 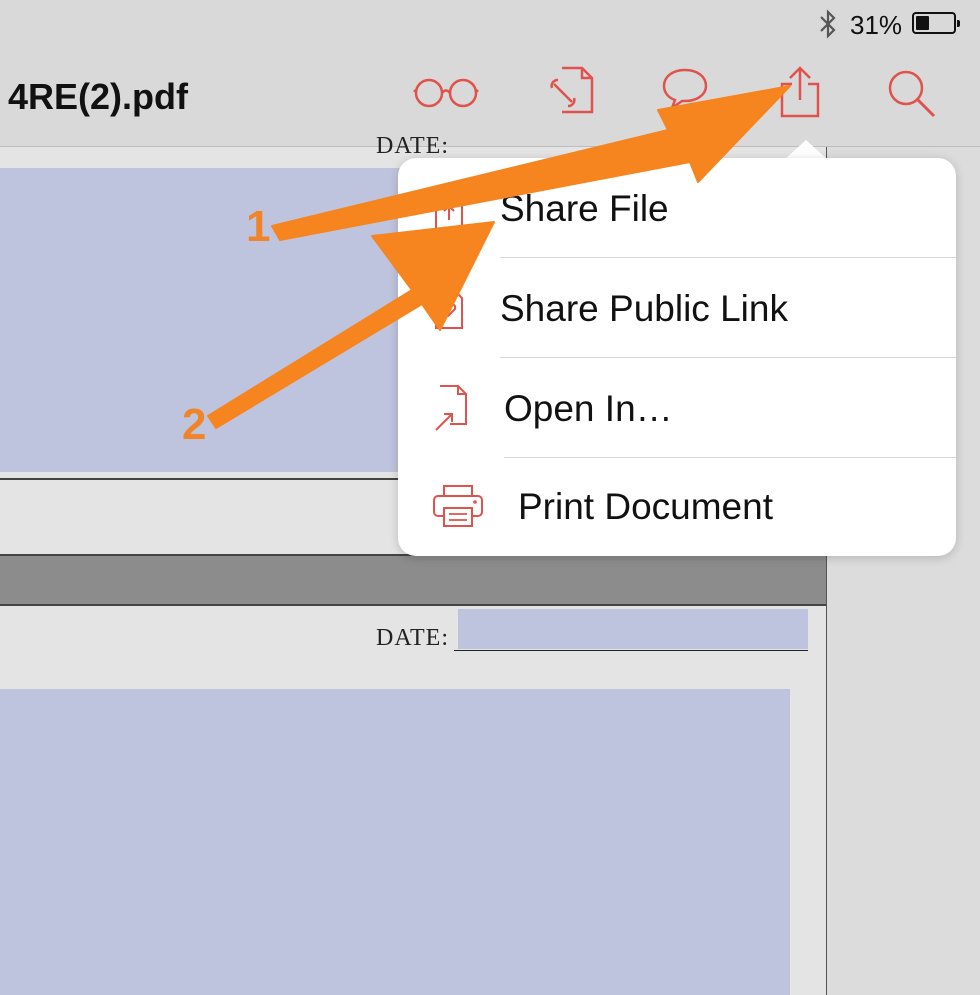 What do you see at coordinates (412, 638) in the screenshot?
I see `date-label: DATE:` at bounding box center [412, 638].